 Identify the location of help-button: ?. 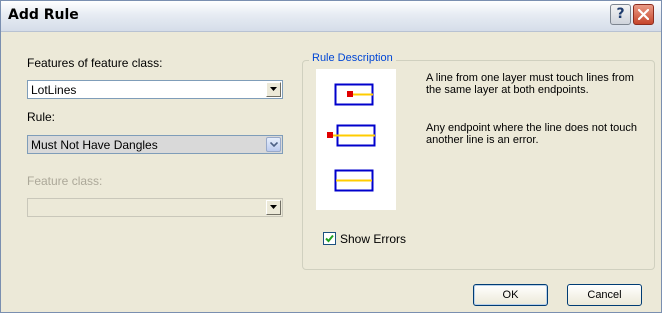
(620, 14).